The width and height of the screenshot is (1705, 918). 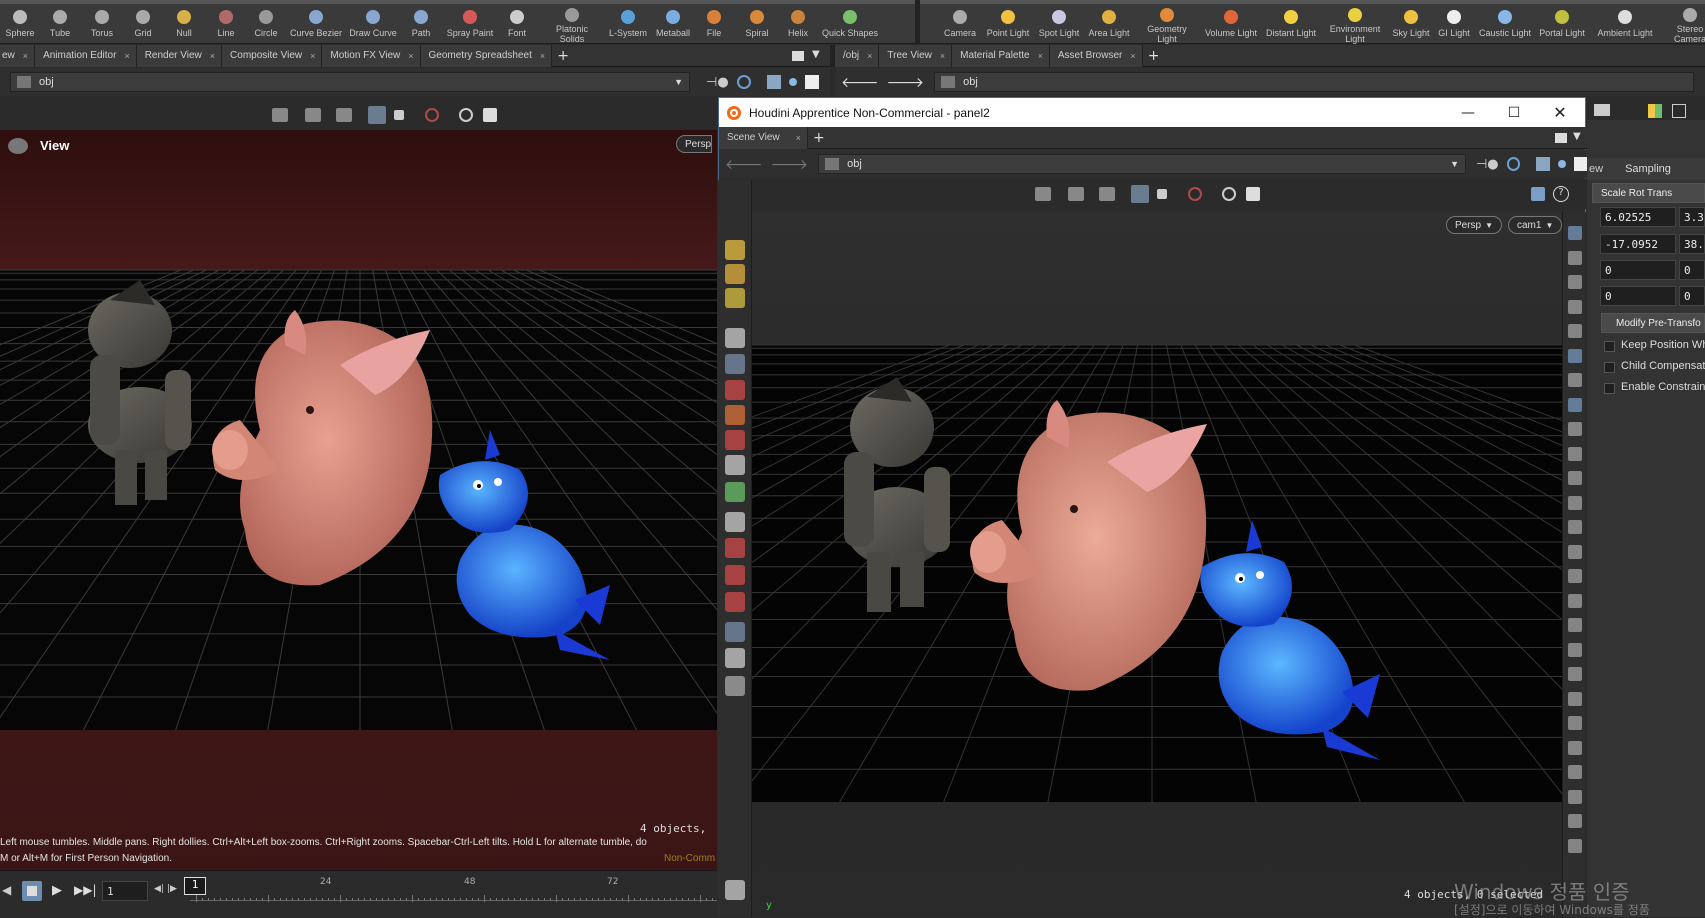 What do you see at coordinates (266, 24) in the screenshot?
I see `shelf-tool-circle: Circle` at bounding box center [266, 24].